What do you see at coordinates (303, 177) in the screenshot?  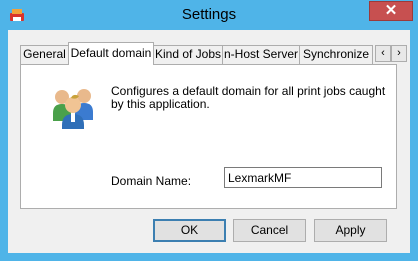 I see `domain-name-input` at bounding box center [303, 177].